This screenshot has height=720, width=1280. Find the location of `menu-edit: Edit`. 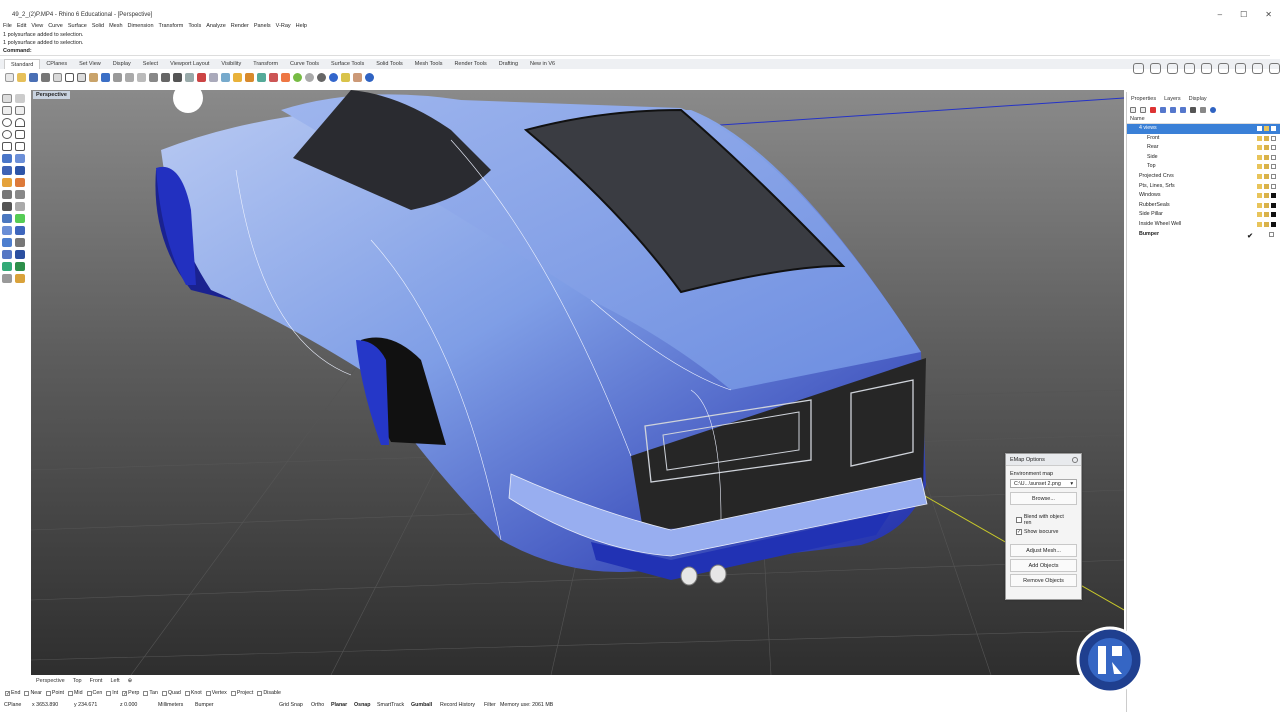

menu-edit: Edit is located at coordinates (21, 26).